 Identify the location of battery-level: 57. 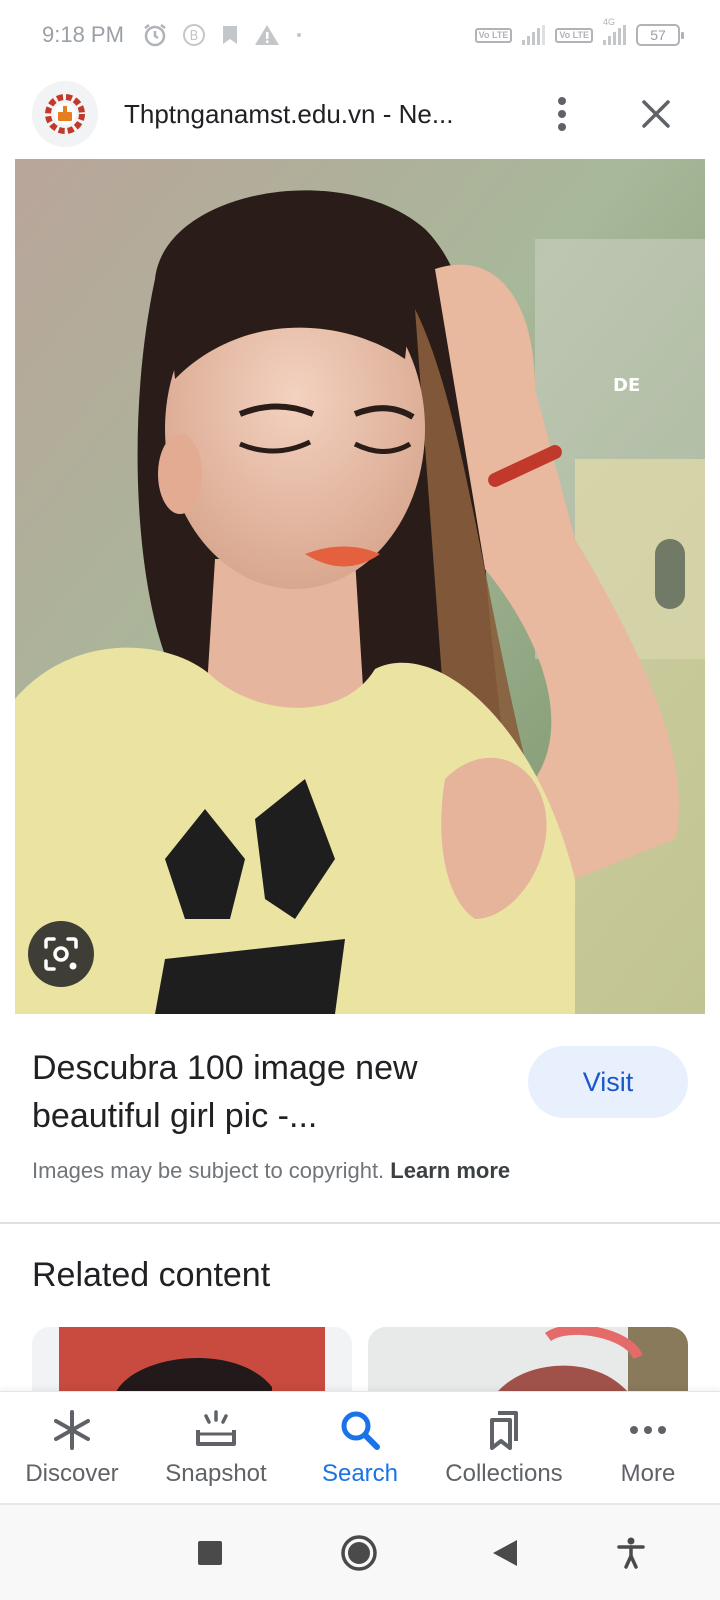
(658, 35).